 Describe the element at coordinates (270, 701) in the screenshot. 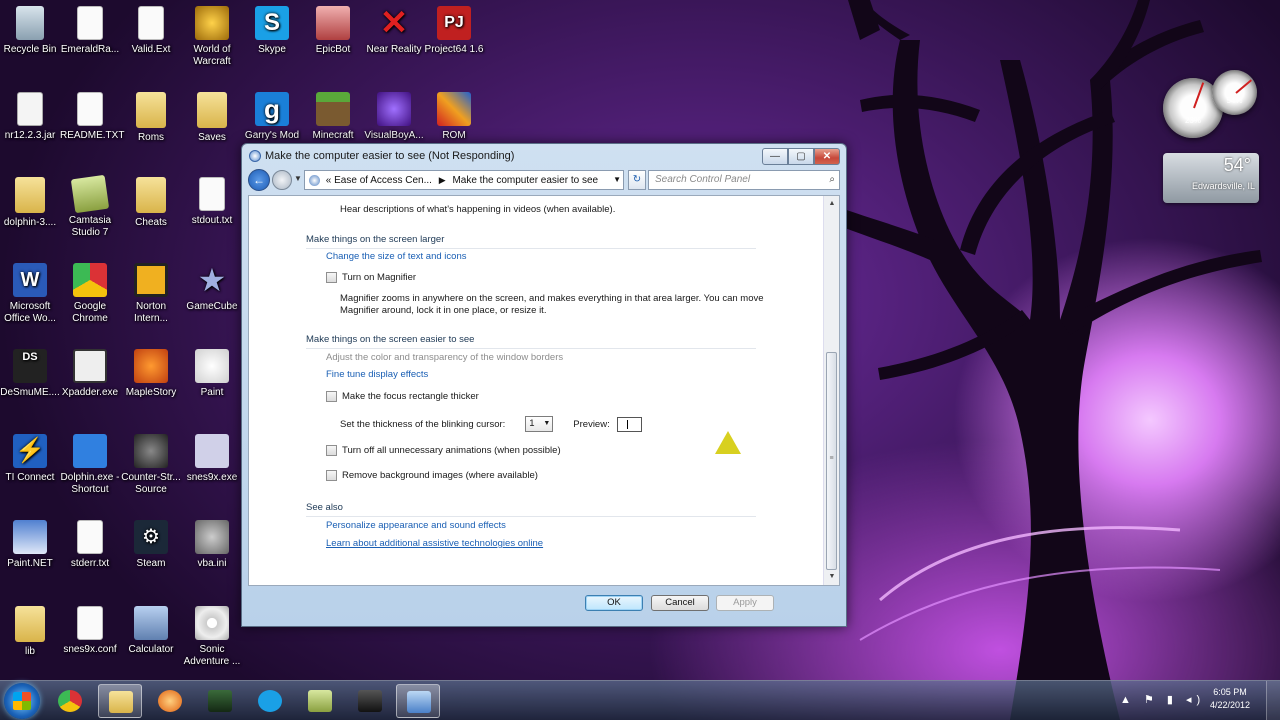

I see `taskbar-skype` at that location.